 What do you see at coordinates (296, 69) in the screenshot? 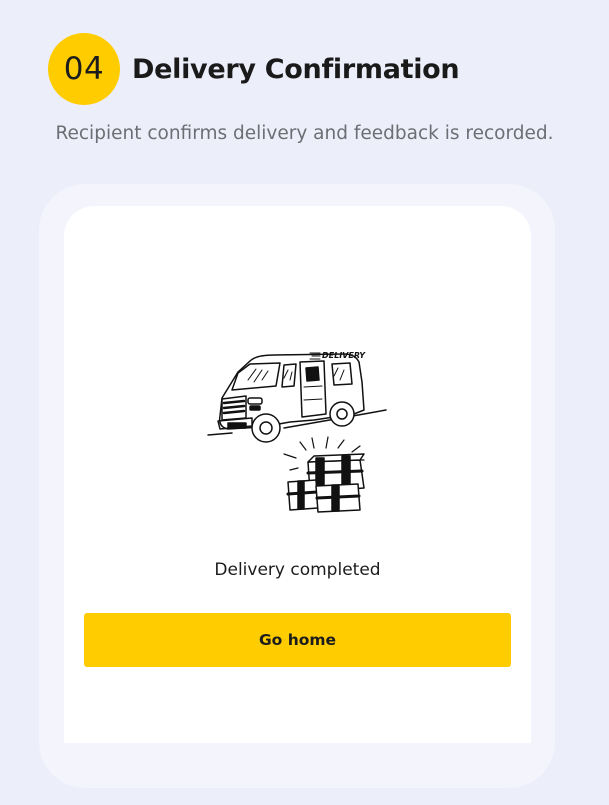
I see `step-title: Delivery Confirmation` at bounding box center [296, 69].